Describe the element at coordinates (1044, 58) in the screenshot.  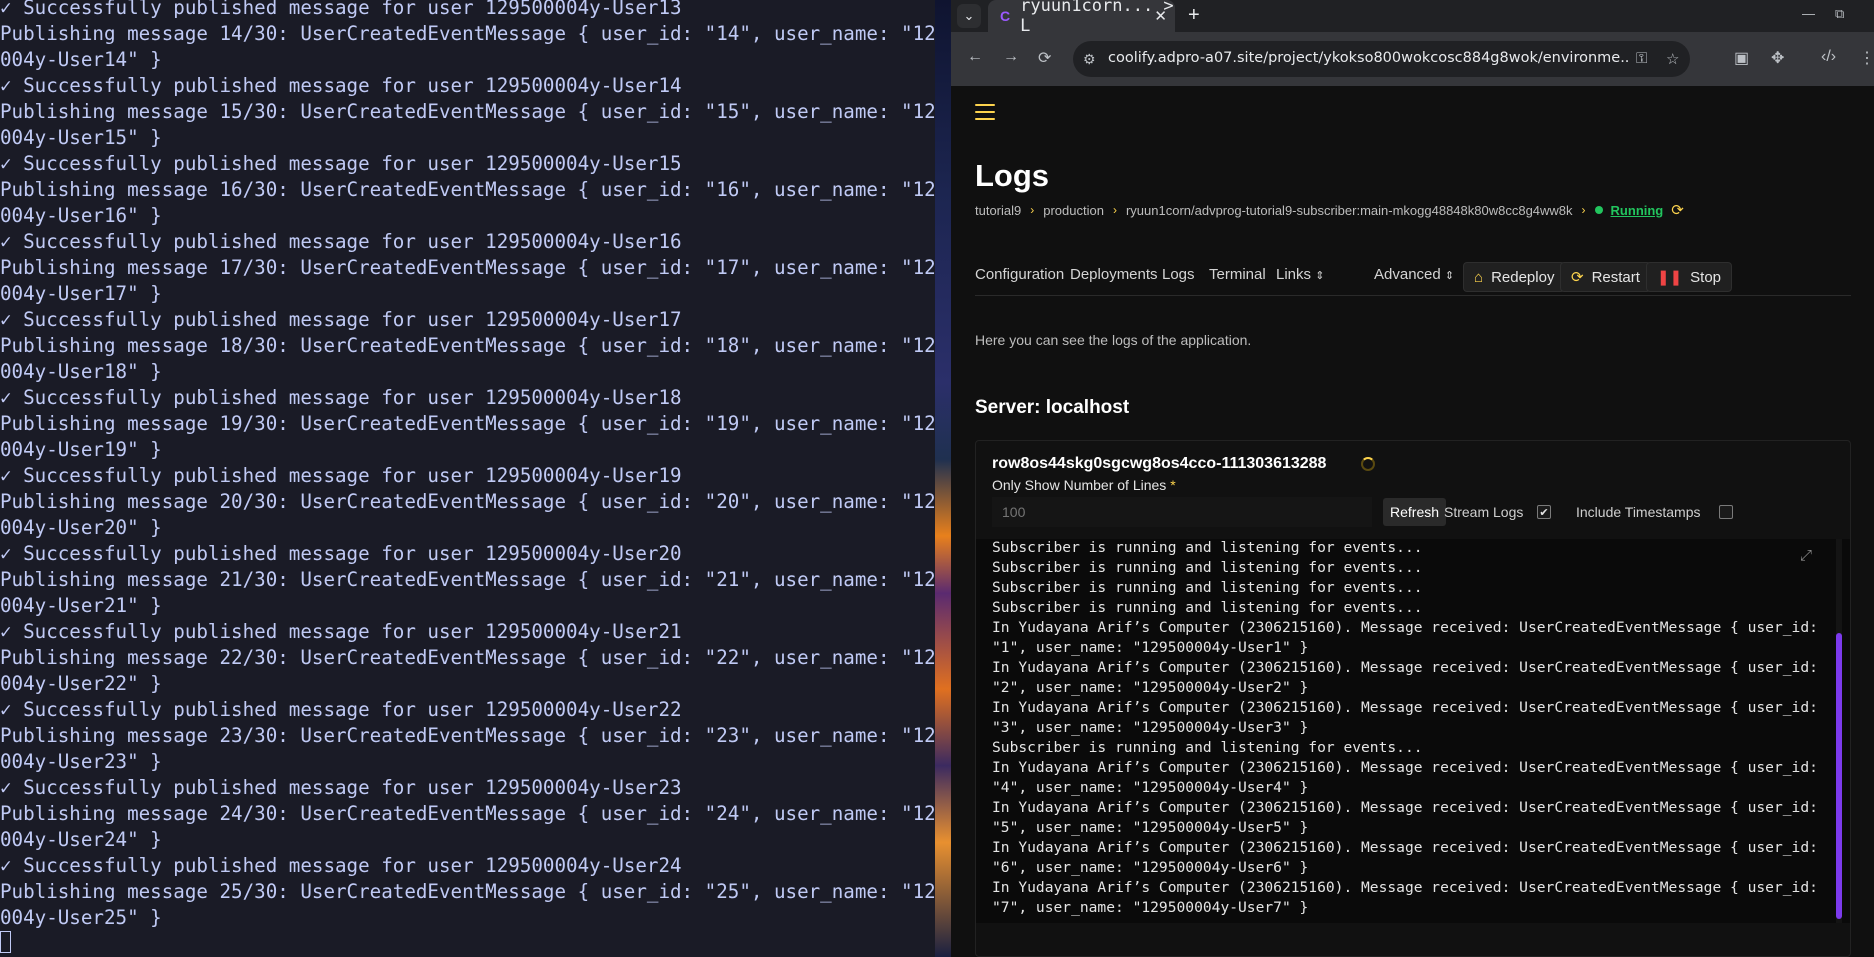
I see `reload-icon: ⟳` at that location.